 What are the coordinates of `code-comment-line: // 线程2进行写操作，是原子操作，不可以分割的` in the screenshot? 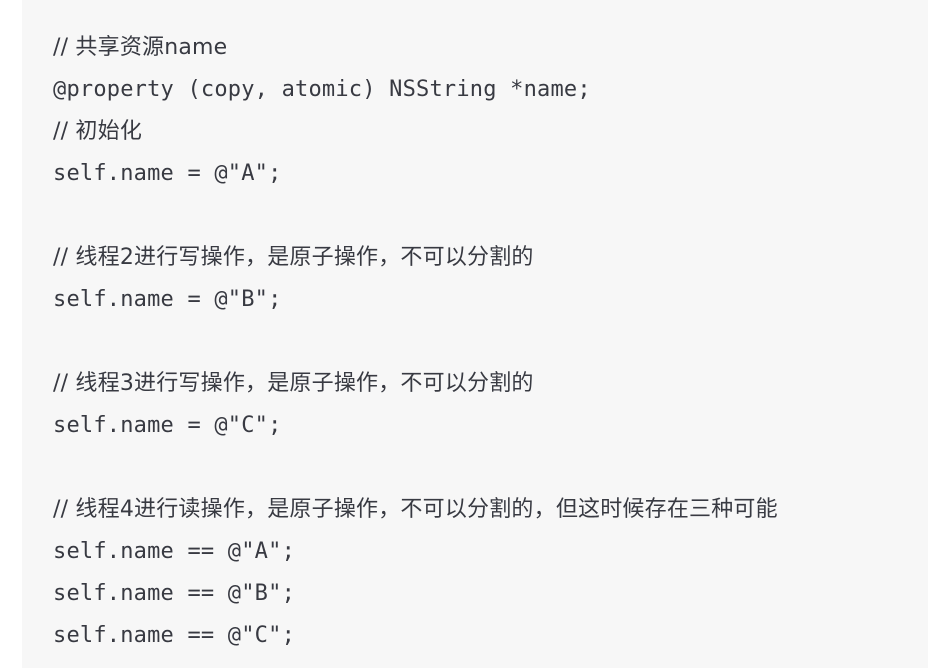 It's located at (293, 257).